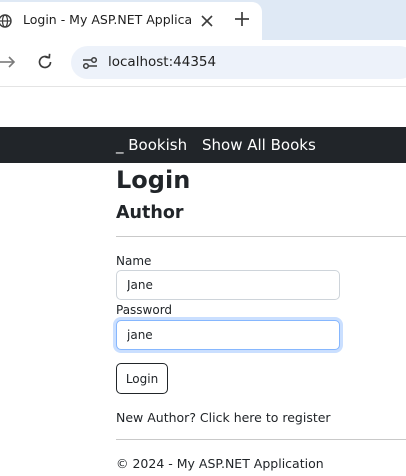 The image size is (406, 476). What do you see at coordinates (6, 21) in the screenshot?
I see `globe-icon` at bounding box center [6, 21].